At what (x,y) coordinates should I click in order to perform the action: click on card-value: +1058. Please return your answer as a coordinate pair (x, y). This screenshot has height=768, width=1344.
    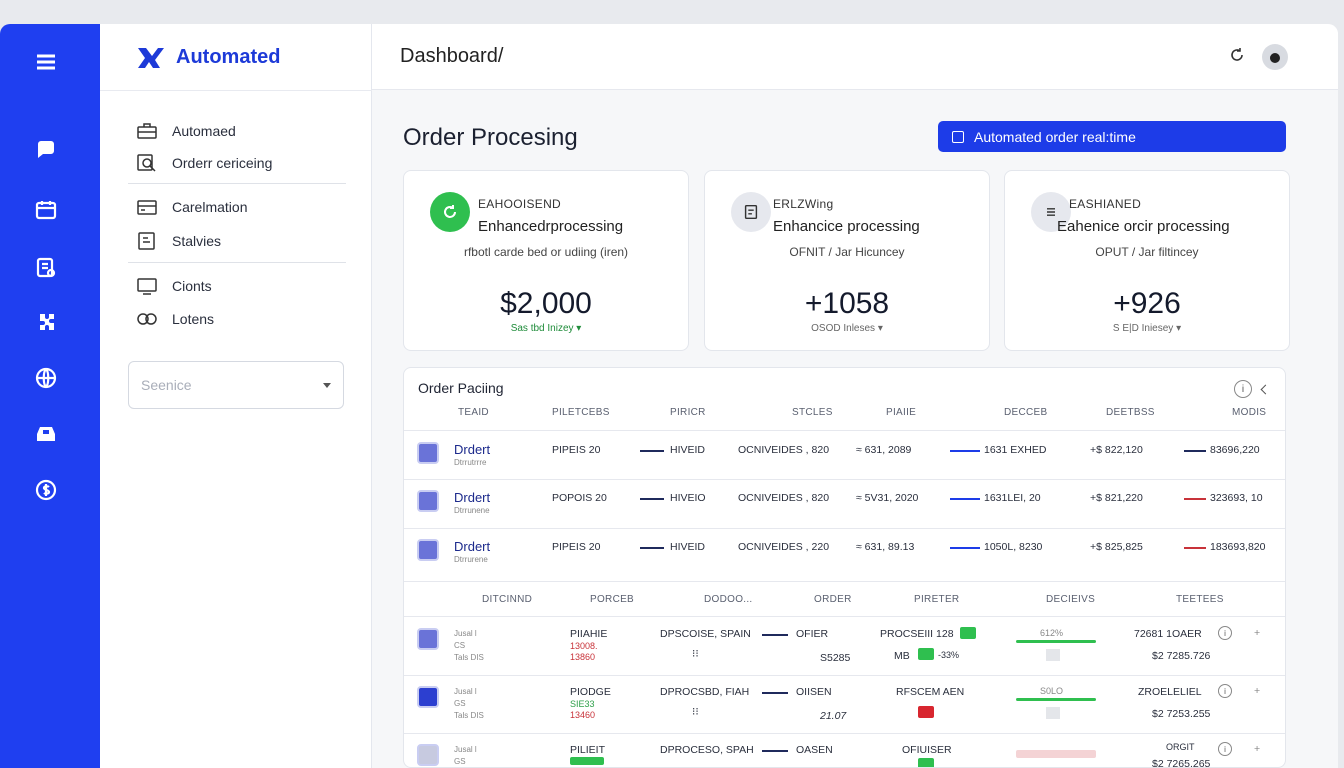
    Looking at the image, I should click on (847, 303).